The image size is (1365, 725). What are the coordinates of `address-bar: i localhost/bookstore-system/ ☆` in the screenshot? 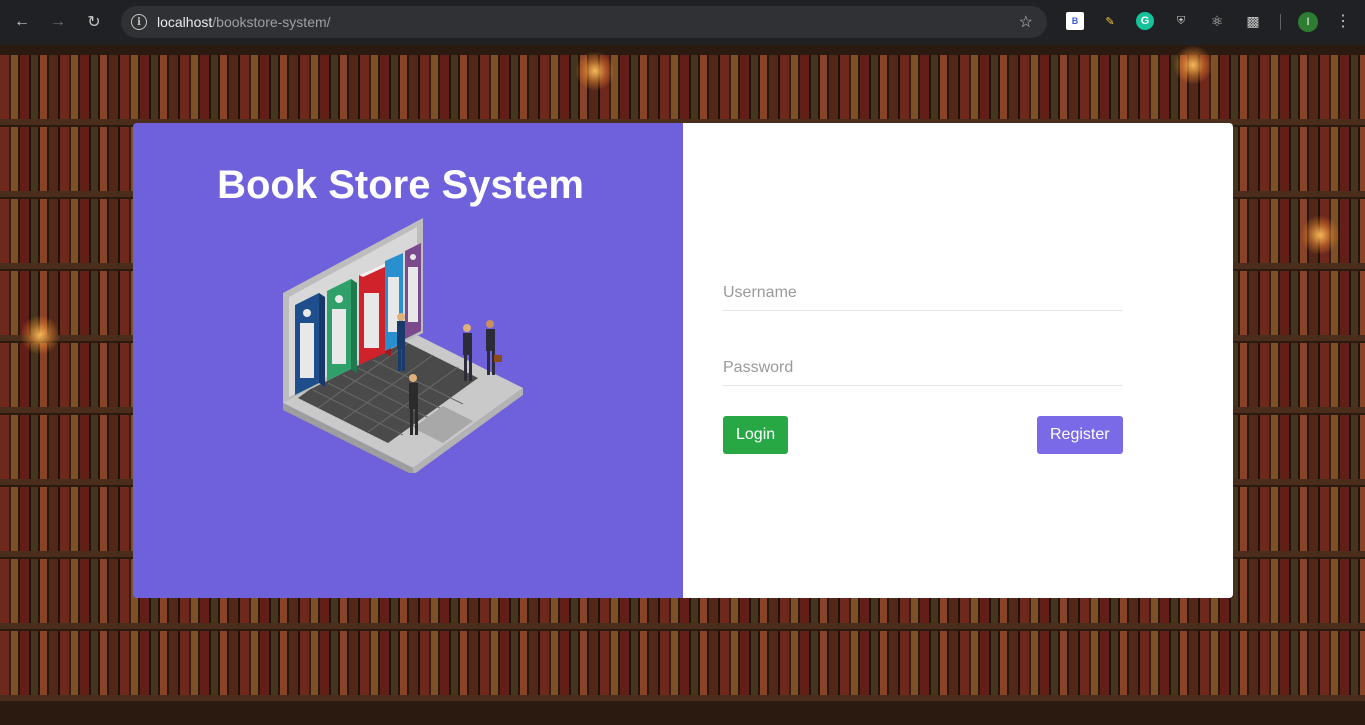 It's located at (584, 22).